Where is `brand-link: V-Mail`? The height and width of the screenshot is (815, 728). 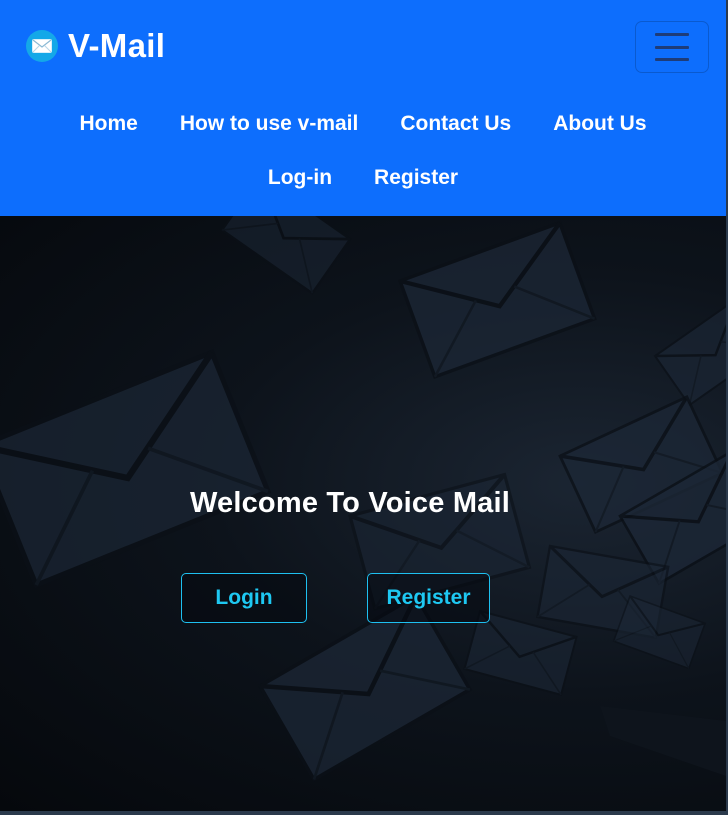 brand-link: V-Mail is located at coordinates (95, 46).